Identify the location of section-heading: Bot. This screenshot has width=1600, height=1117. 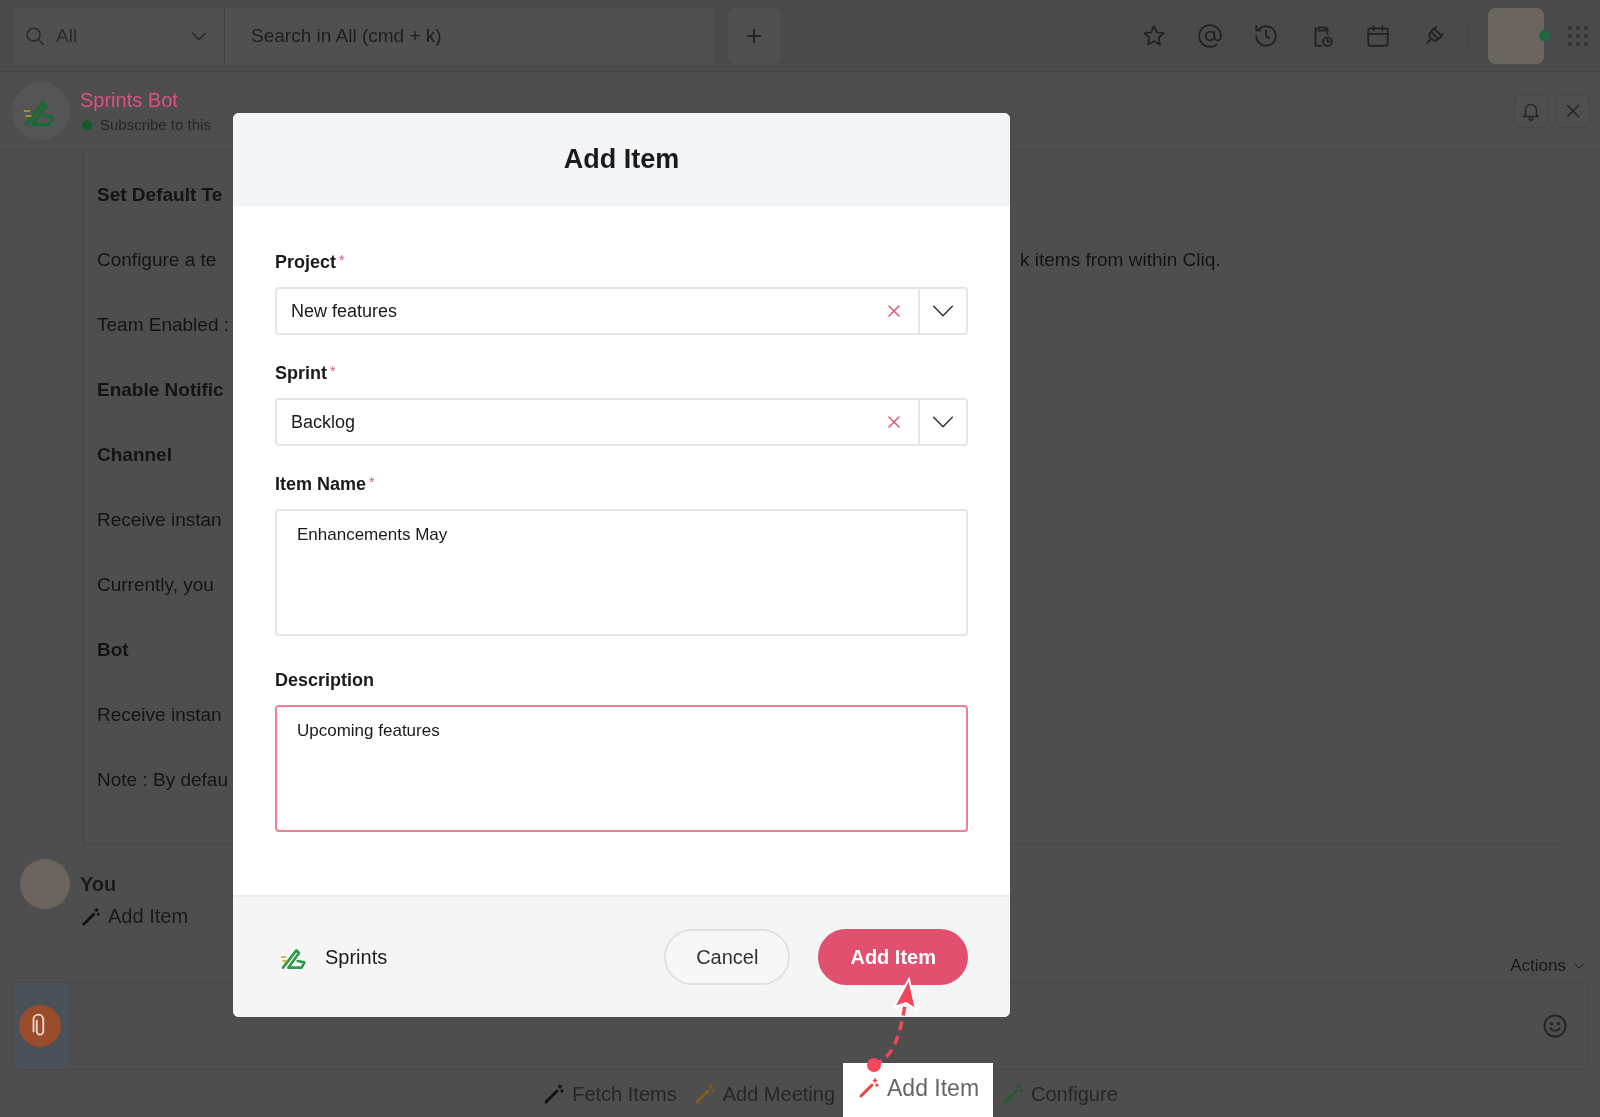
(113, 650).